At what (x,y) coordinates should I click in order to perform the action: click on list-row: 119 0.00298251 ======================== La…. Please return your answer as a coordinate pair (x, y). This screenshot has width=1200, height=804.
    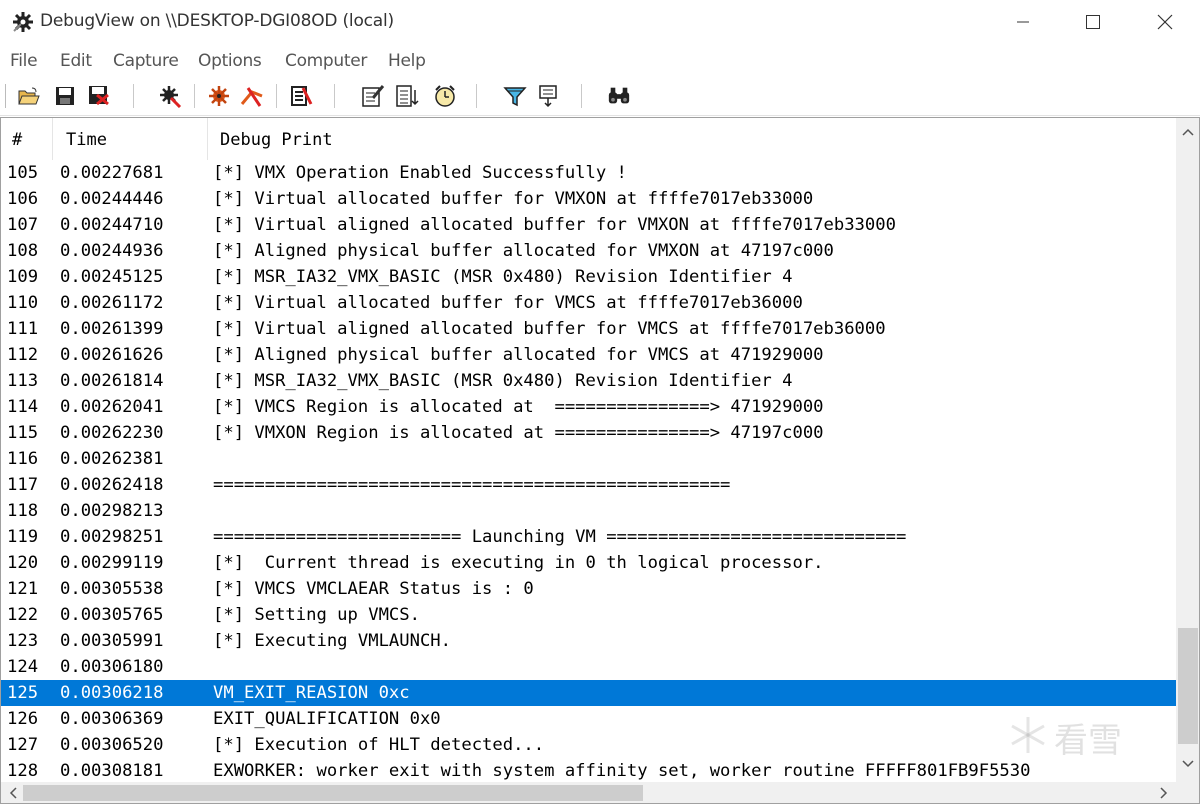
    Looking at the image, I should click on (588, 537).